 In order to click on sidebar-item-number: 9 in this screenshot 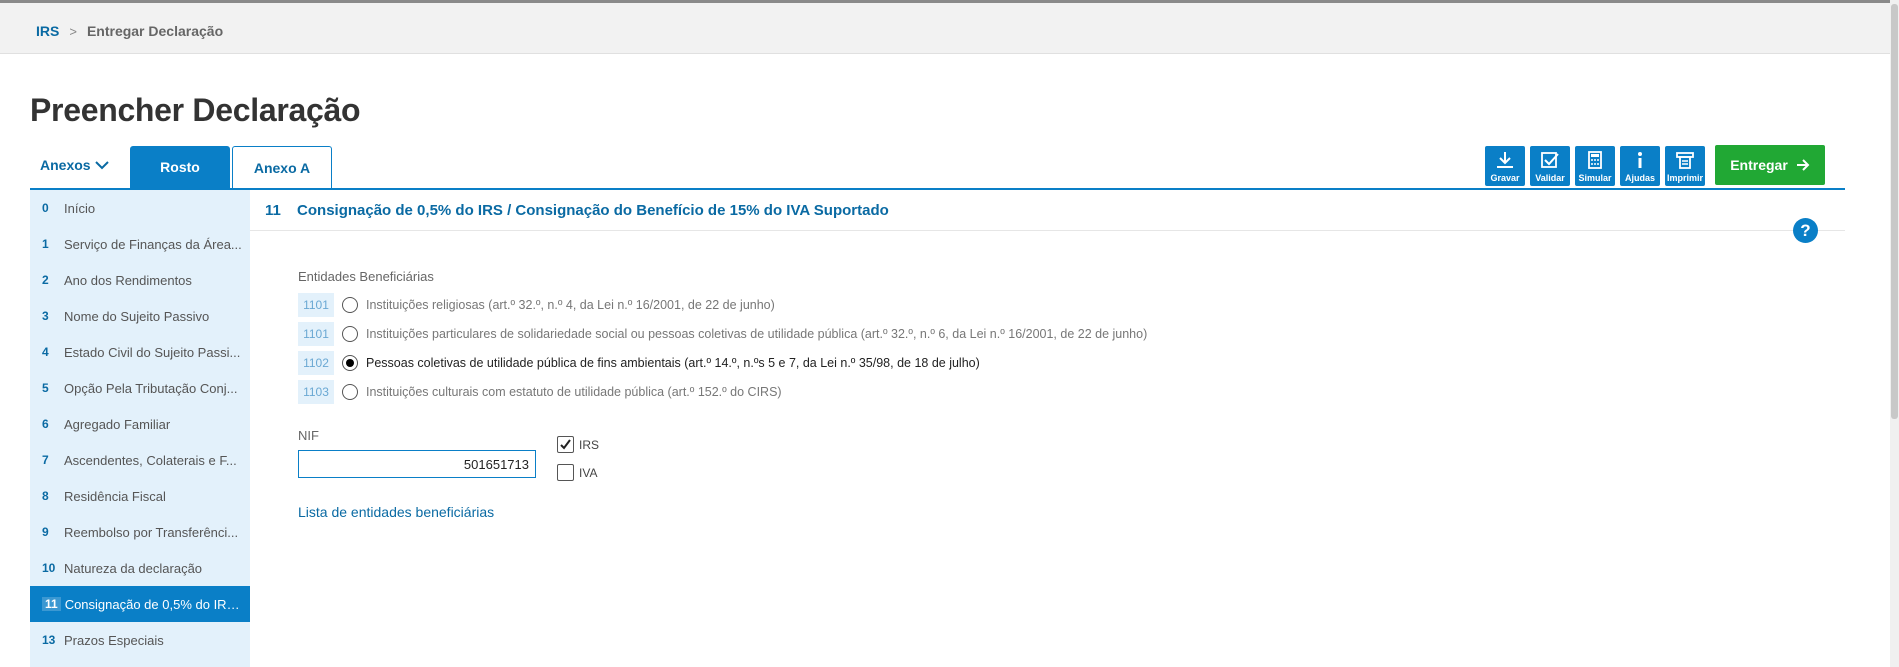, I will do `click(45, 532)`.